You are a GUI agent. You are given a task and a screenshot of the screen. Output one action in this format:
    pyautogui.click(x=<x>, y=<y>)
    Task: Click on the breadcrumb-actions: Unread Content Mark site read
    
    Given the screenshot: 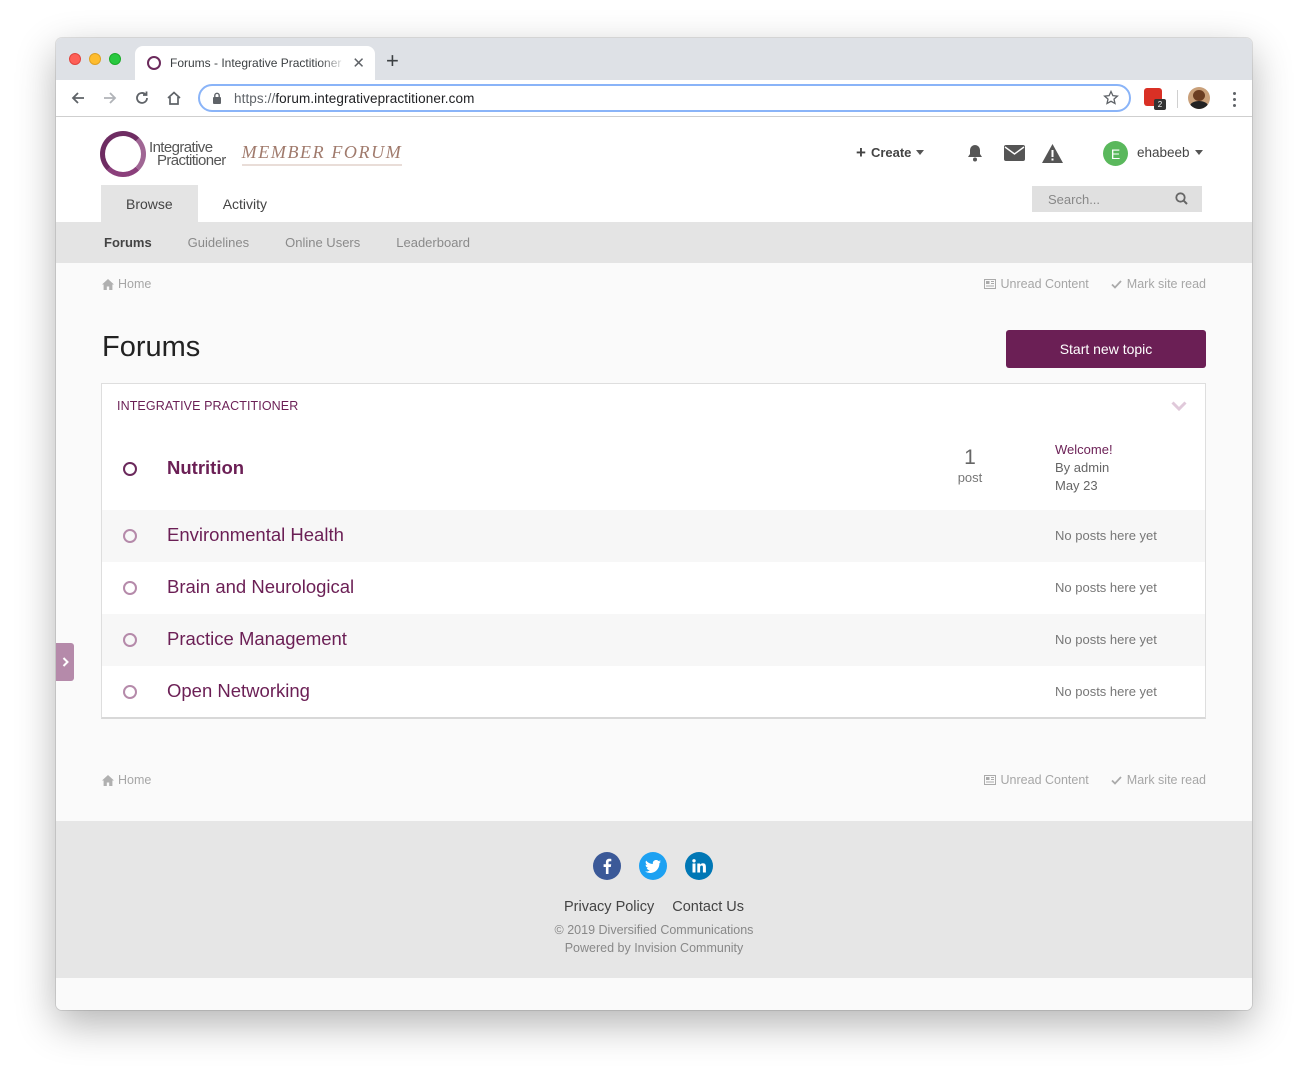 What is the action you would take?
    pyautogui.click(x=1084, y=284)
    